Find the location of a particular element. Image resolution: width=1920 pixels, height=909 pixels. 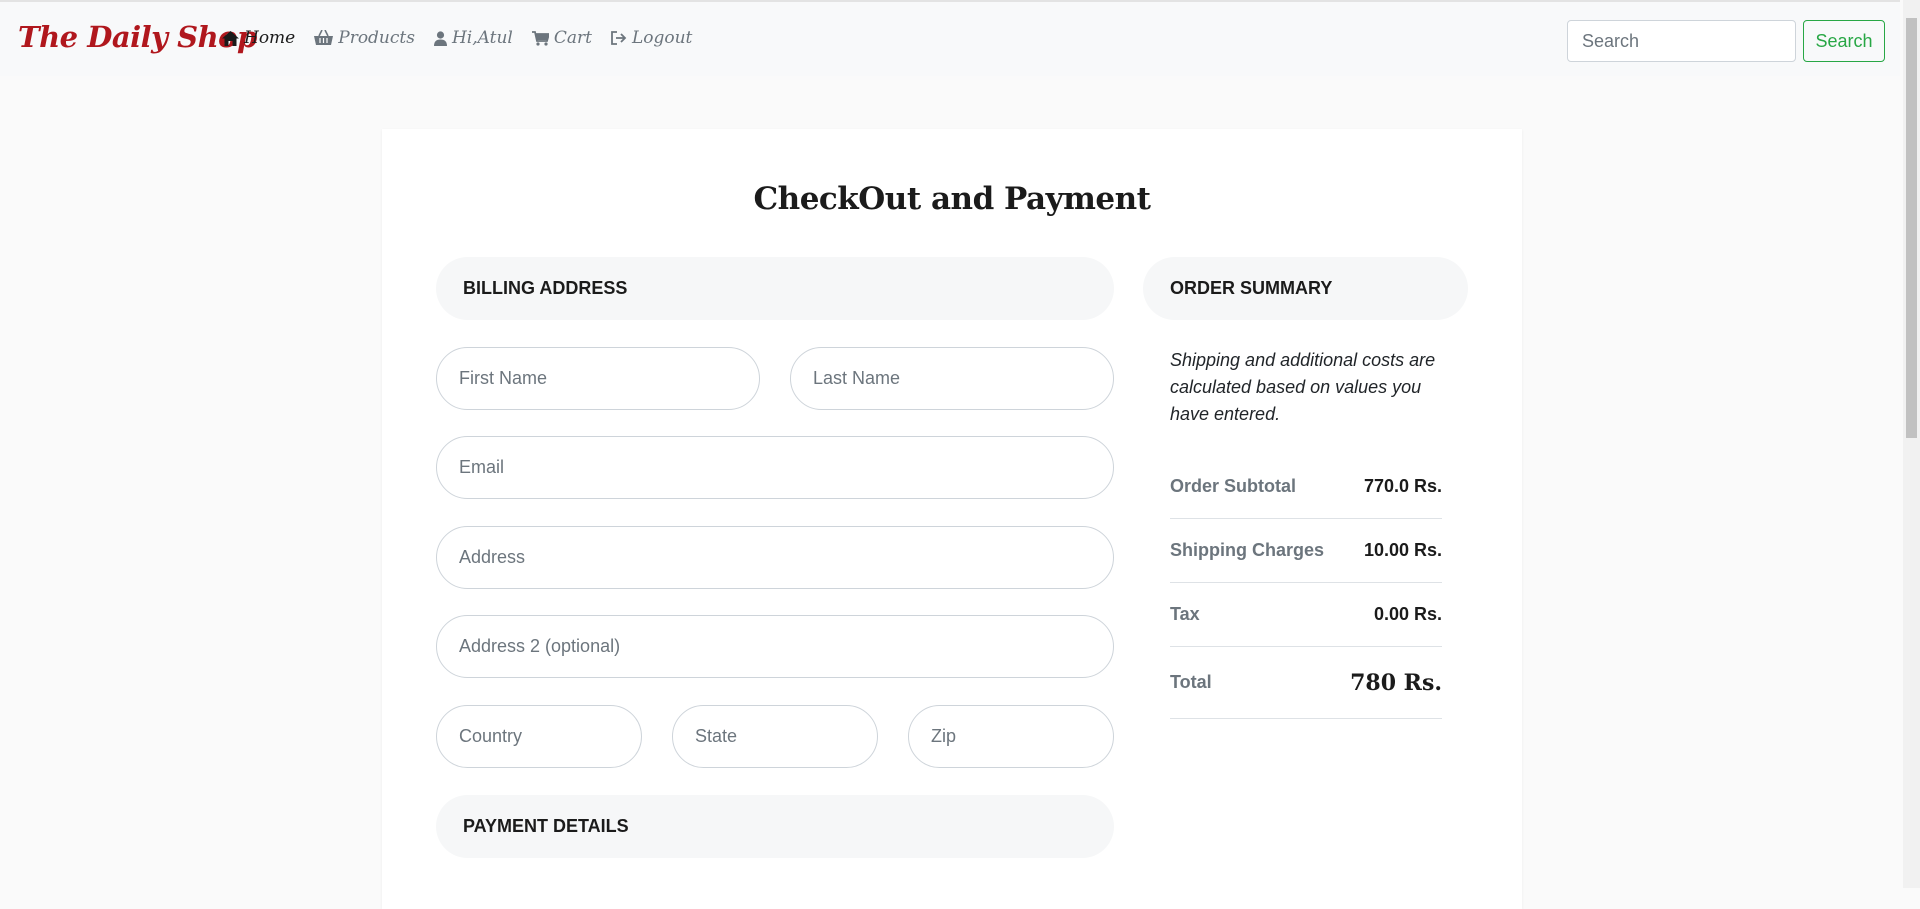

nav-item-user-label: Hi,Atul is located at coordinates (482, 38).